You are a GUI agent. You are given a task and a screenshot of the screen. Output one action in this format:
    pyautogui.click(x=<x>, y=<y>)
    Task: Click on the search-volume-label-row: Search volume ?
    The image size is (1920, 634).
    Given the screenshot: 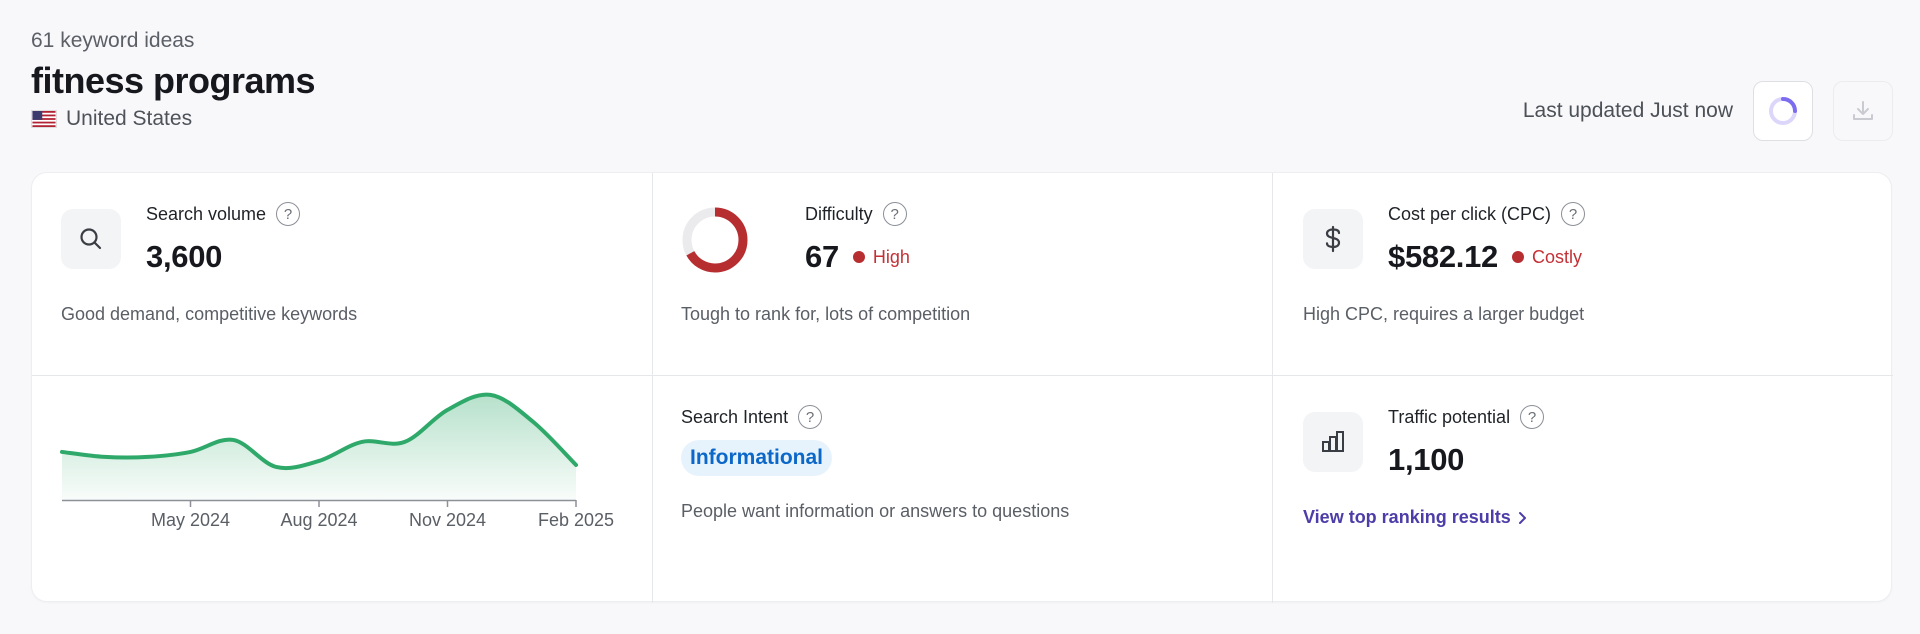 What is the action you would take?
    pyautogui.click(x=223, y=214)
    